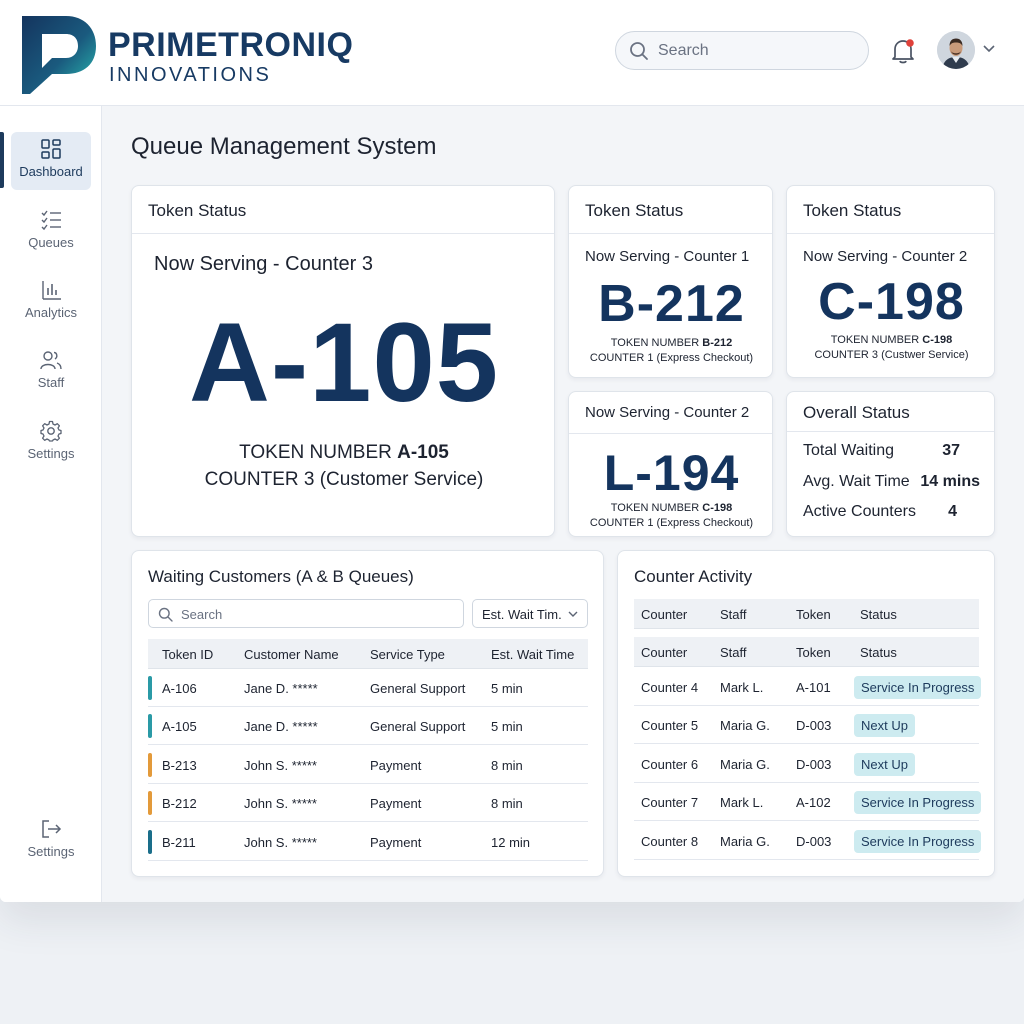  What do you see at coordinates (814, 841) in the screenshot?
I see `table-cell-token: D-003` at bounding box center [814, 841].